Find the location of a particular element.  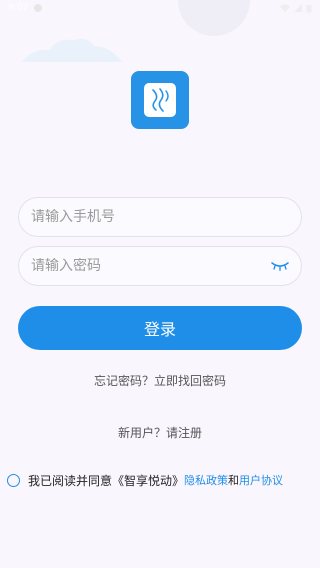

login-button: 登录 is located at coordinates (160, 328).